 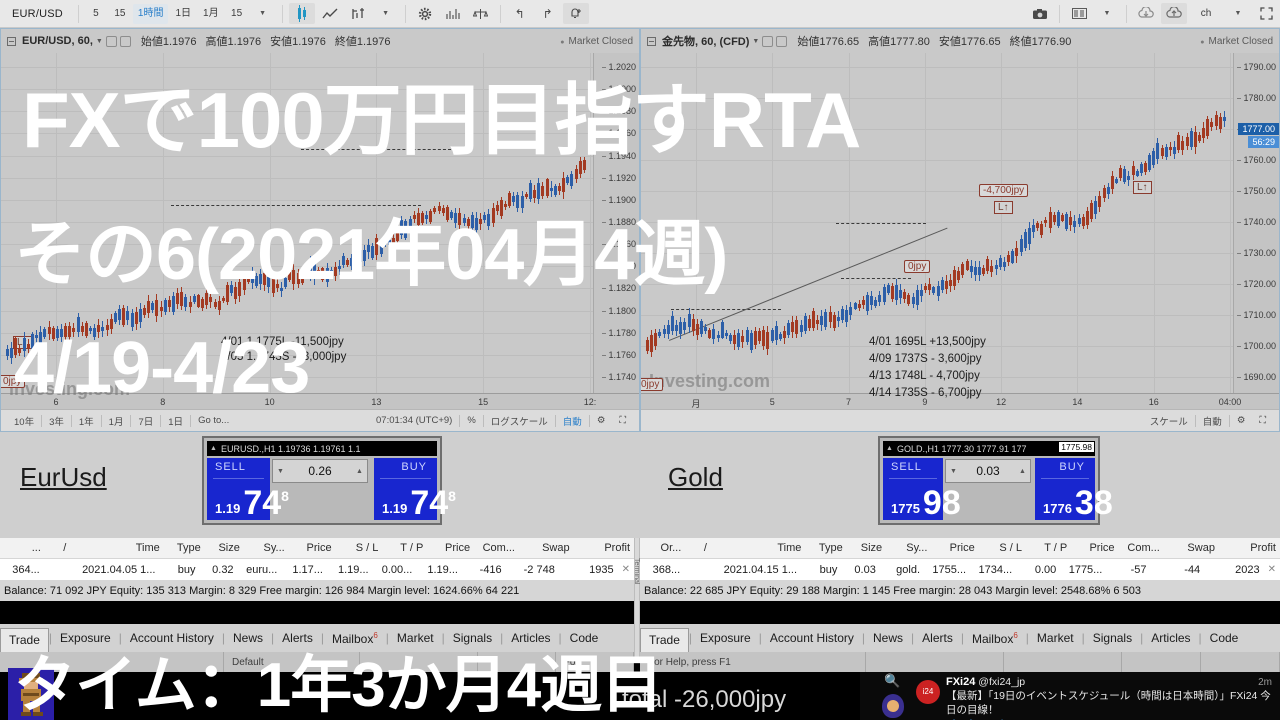 What do you see at coordinates (548, 13) in the screenshot?
I see `redo-icon: ↱` at bounding box center [548, 13].